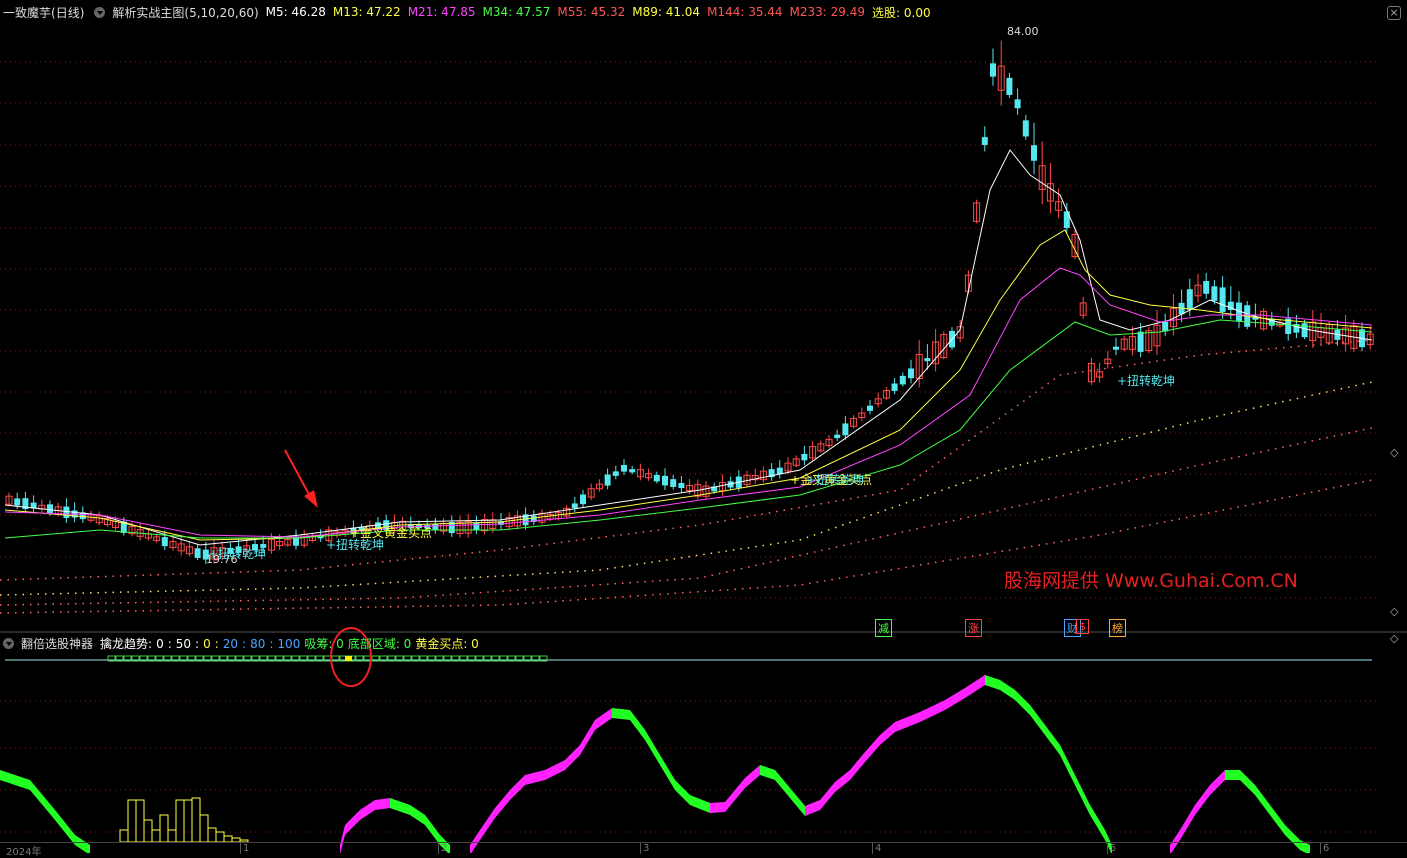  I want to click on sub-value: 黄金买点: 0, so click(447, 643).